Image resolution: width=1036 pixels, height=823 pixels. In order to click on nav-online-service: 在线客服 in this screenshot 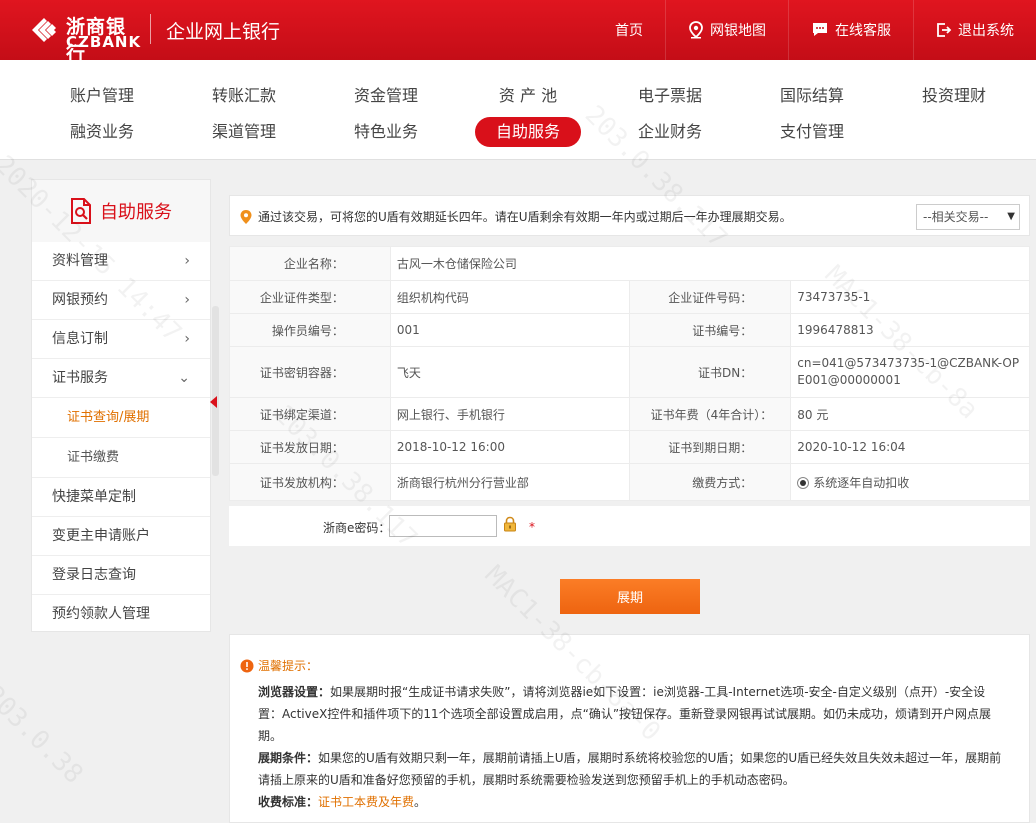, I will do `click(850, 30)`.